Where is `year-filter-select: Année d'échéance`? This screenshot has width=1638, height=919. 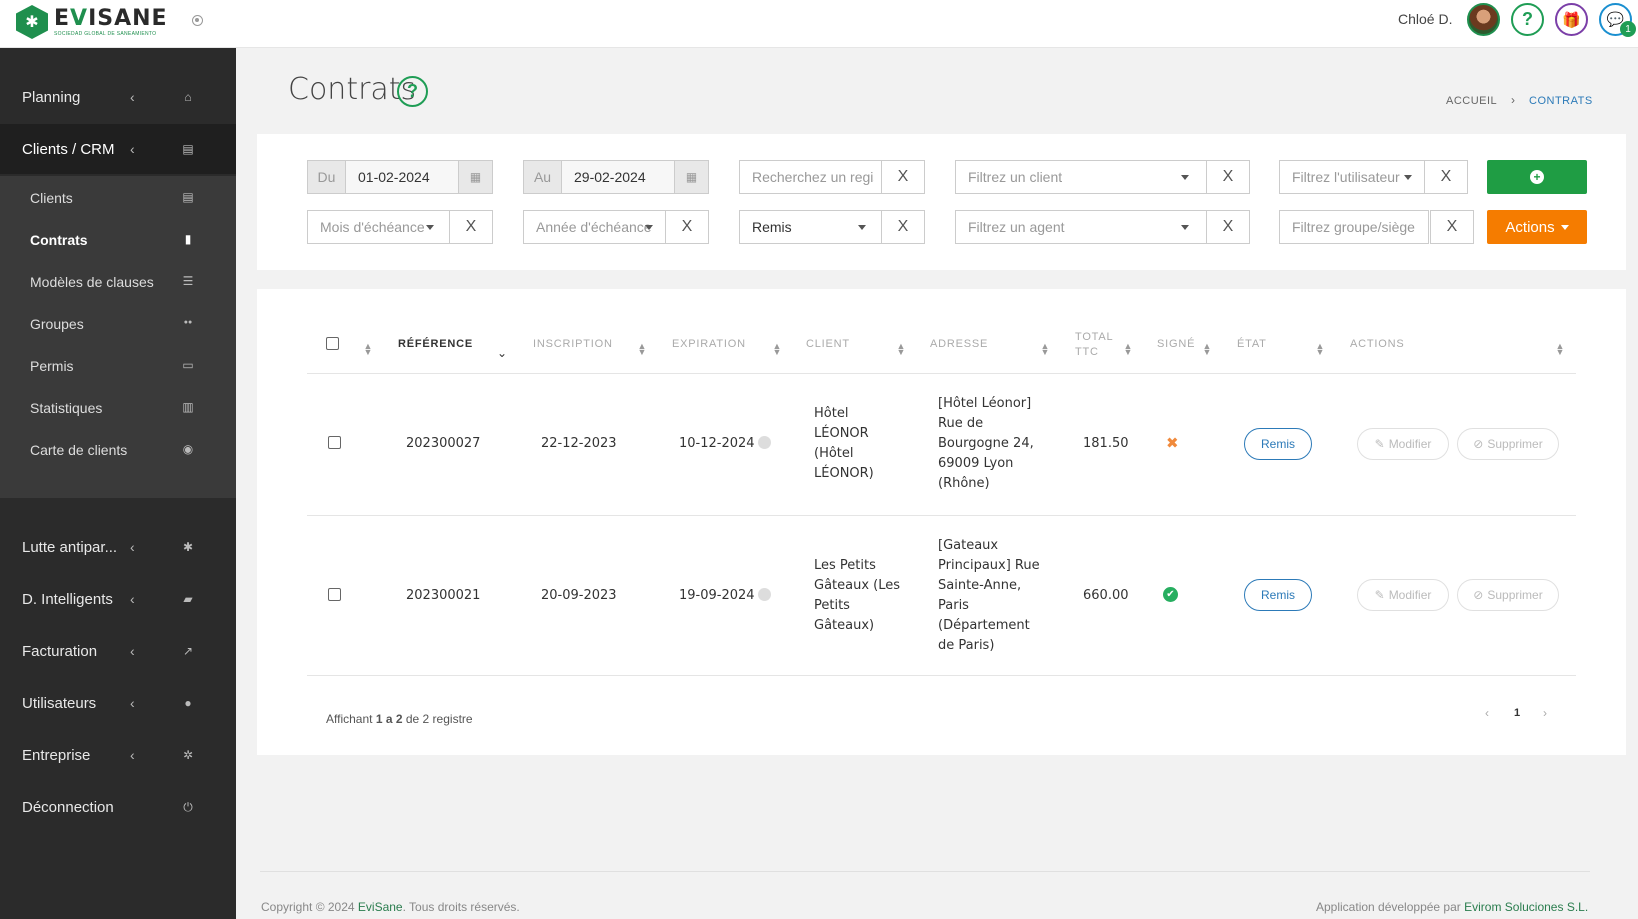 year-filter-select: Année d'échéance is located at coordinates (594, 227).